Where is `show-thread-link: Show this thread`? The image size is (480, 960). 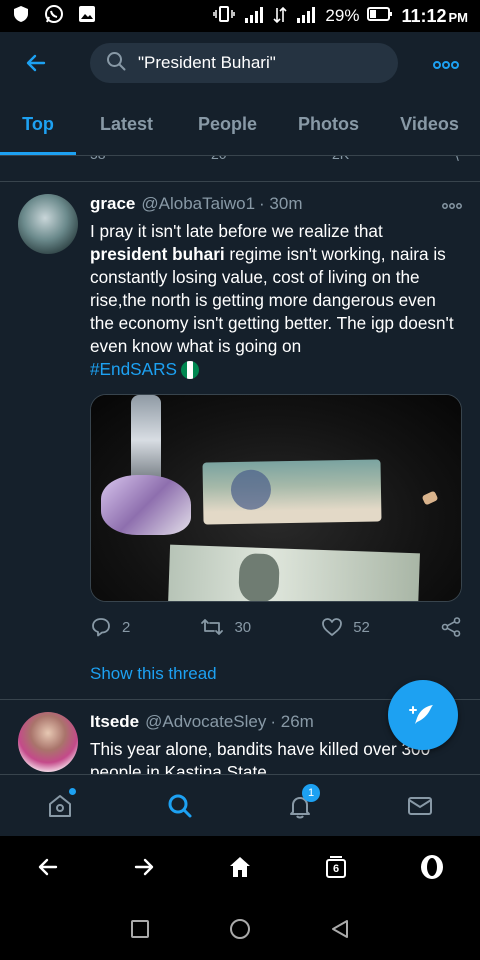
show-thread-link: Show this thread is located at coordinates (153, 674).